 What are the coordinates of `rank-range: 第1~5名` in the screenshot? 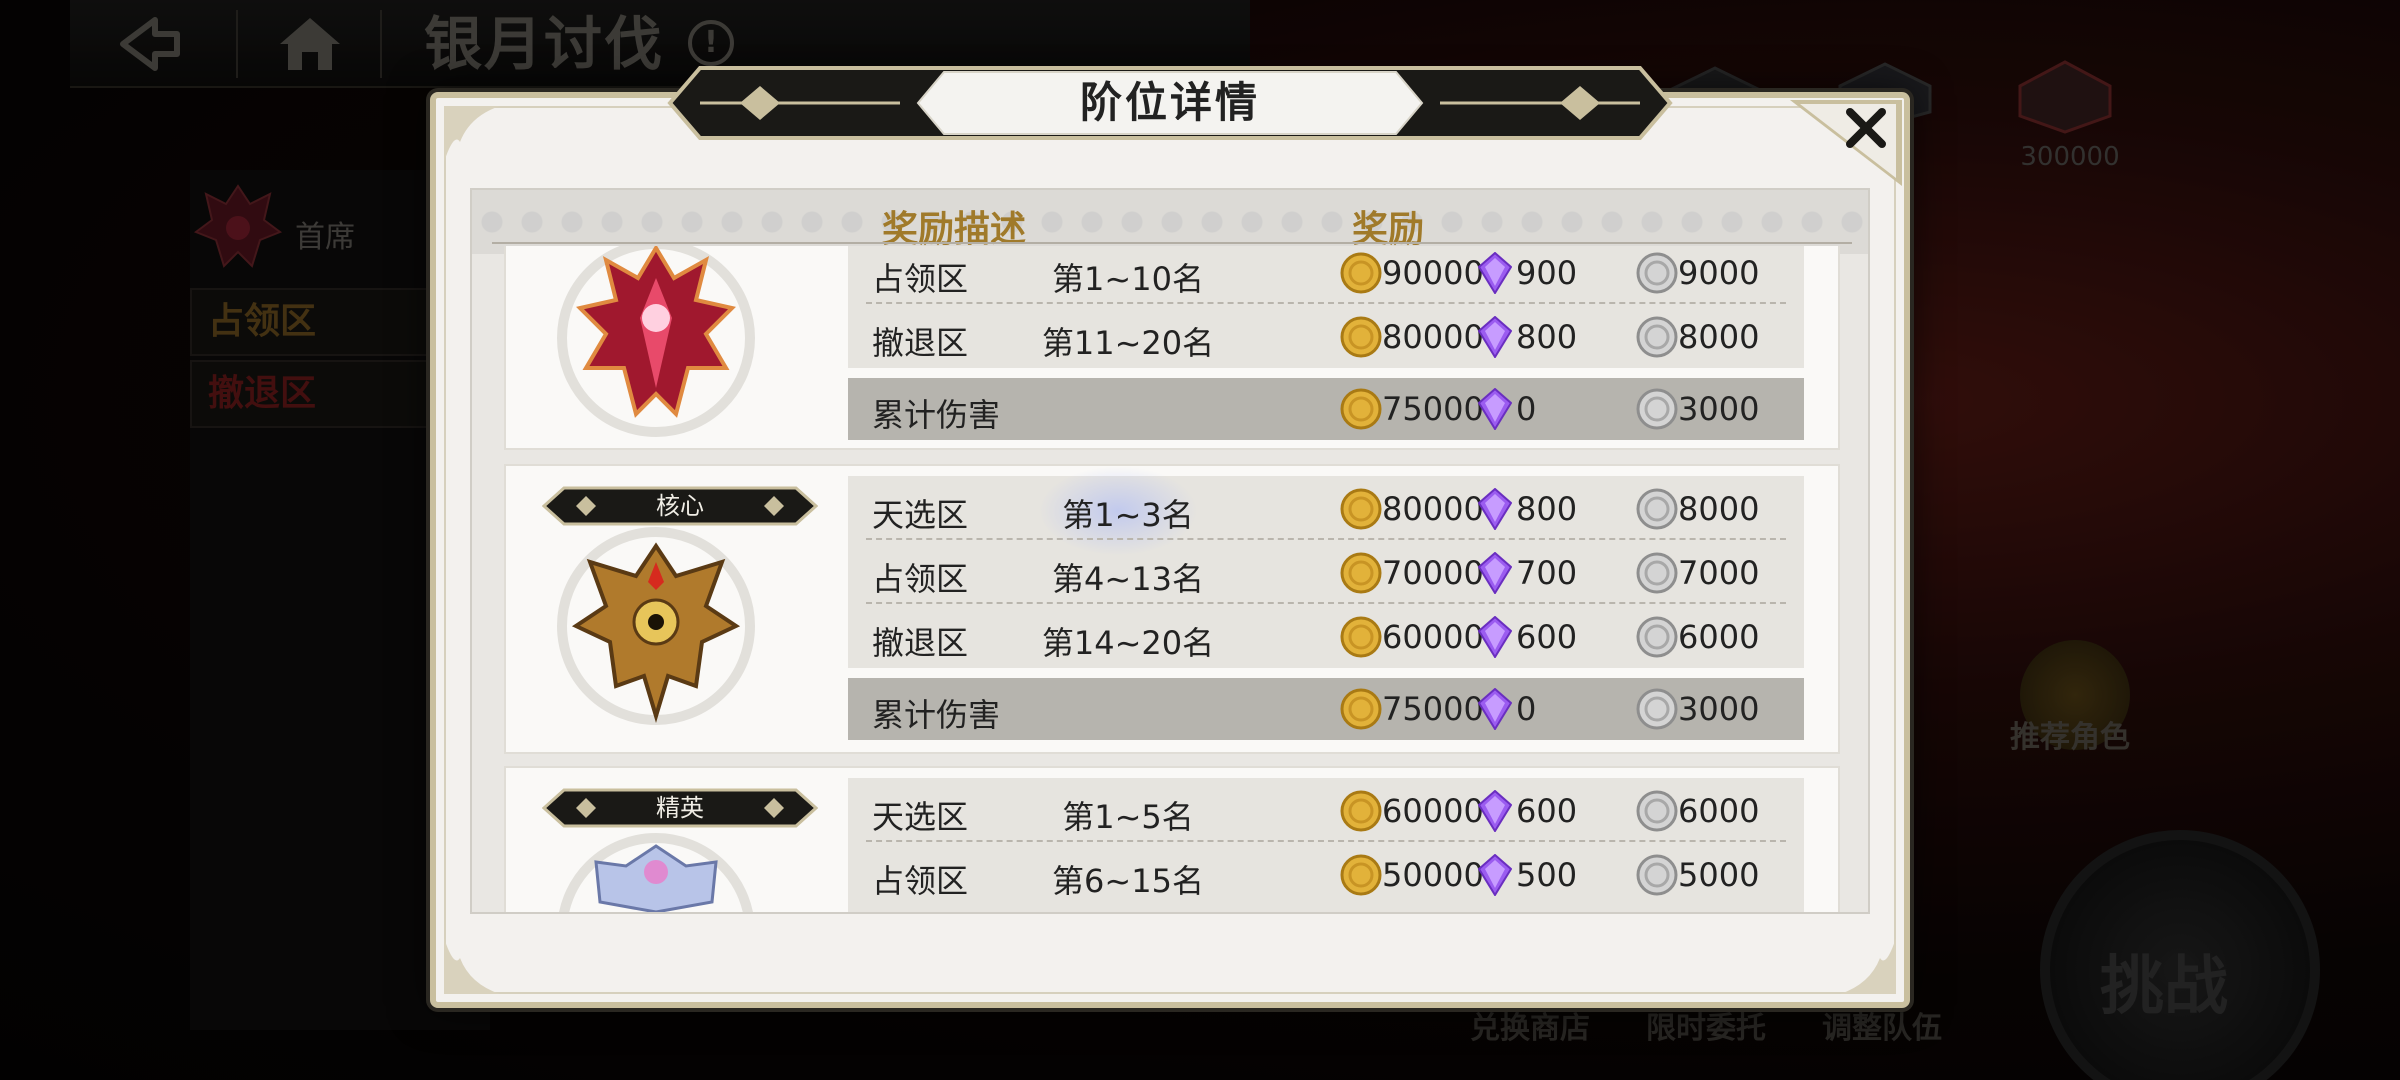 It's located at (1128, 817).